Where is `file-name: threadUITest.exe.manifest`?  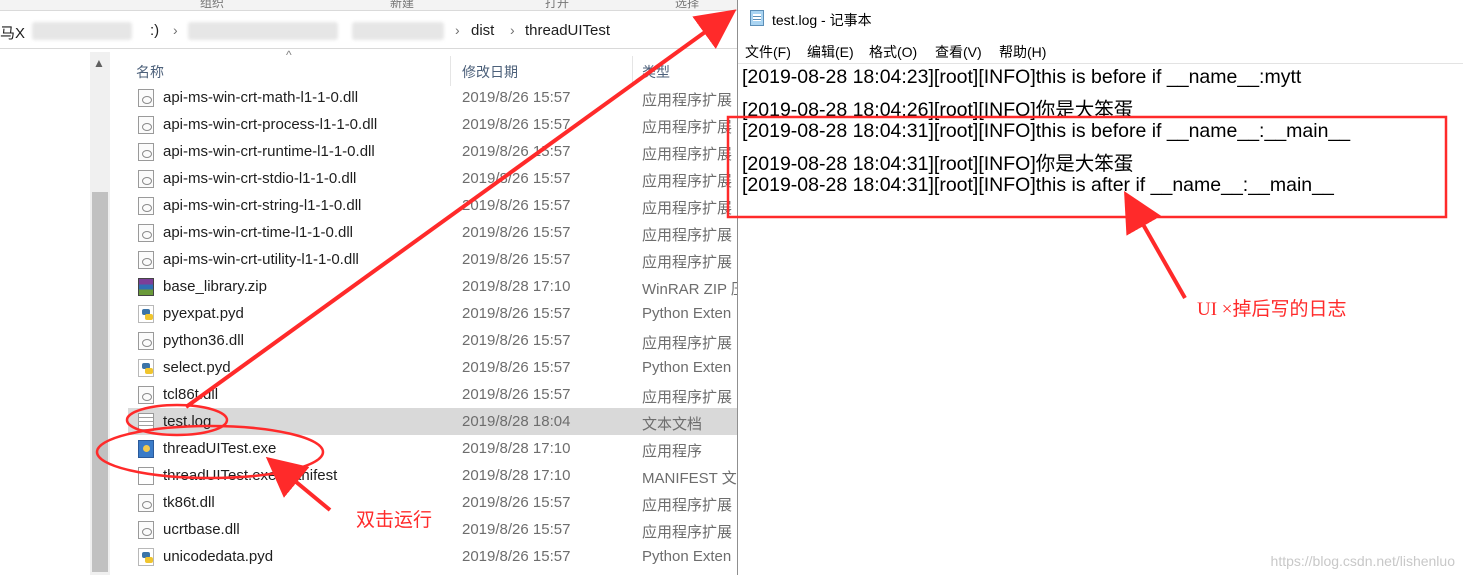 file-name: threadUITest.exe.manifest is located at coordinates (250, 475).